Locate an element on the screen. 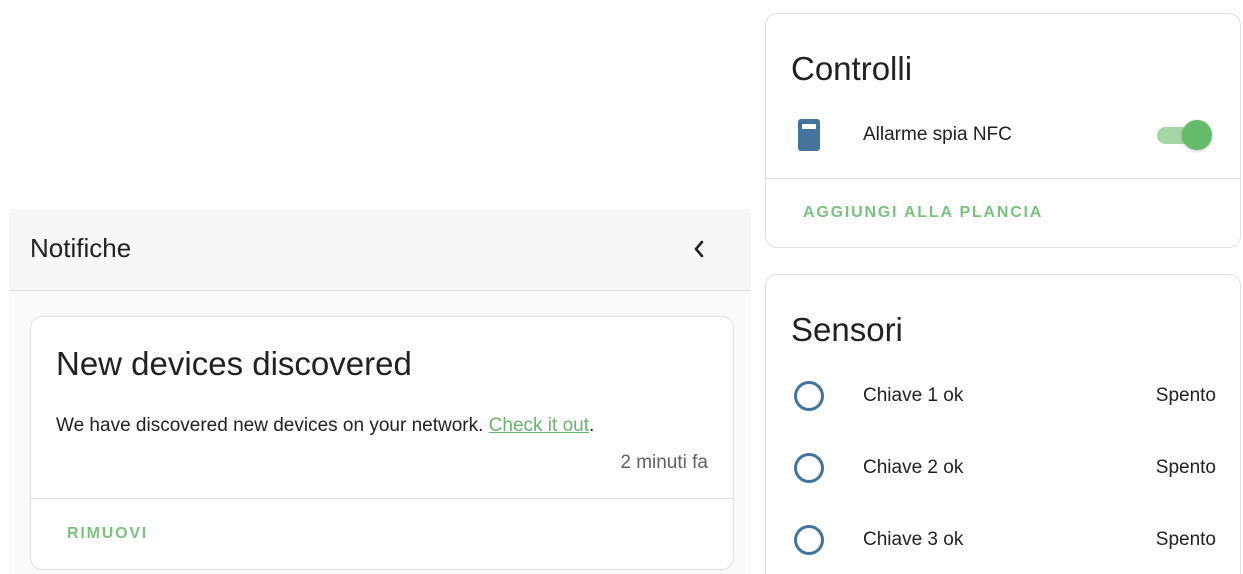 This screenshot has height=574, width=1243. sensor-name: Chiave 3 ok is located at coordinates (913, 539).